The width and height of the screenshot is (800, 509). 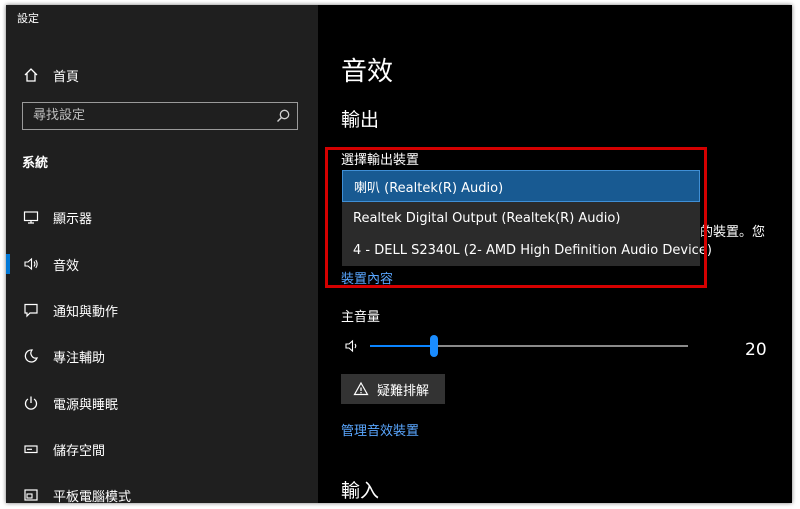 I want to click on troubleshoot-label: 疑難排解, so click(x=403, y=391).